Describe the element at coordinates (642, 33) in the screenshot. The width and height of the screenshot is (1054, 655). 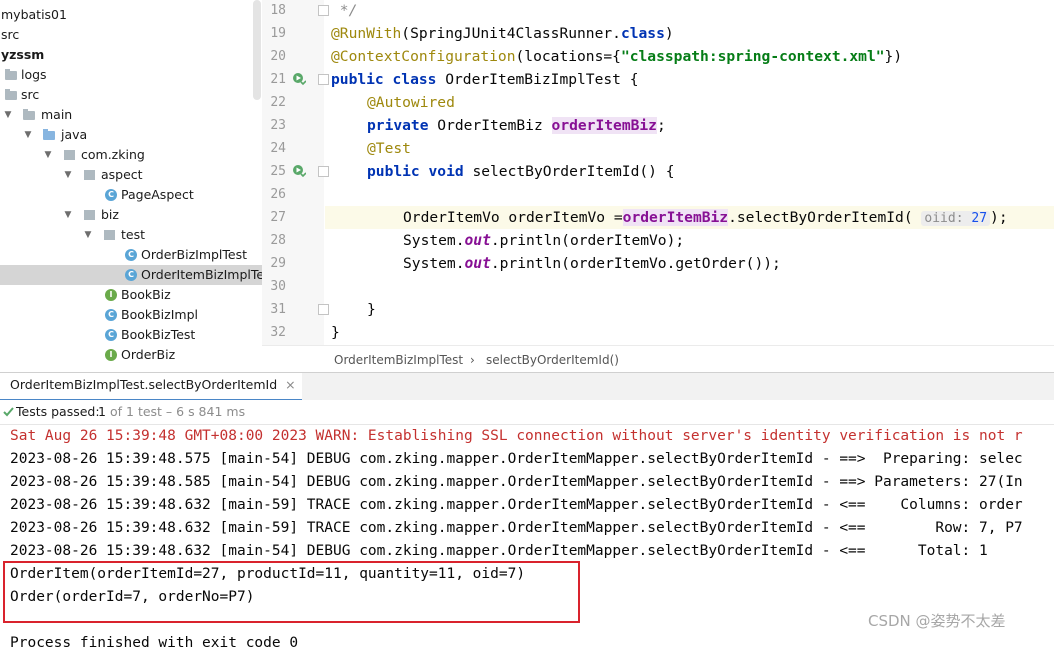
I see `keyword-text: class` at that location.